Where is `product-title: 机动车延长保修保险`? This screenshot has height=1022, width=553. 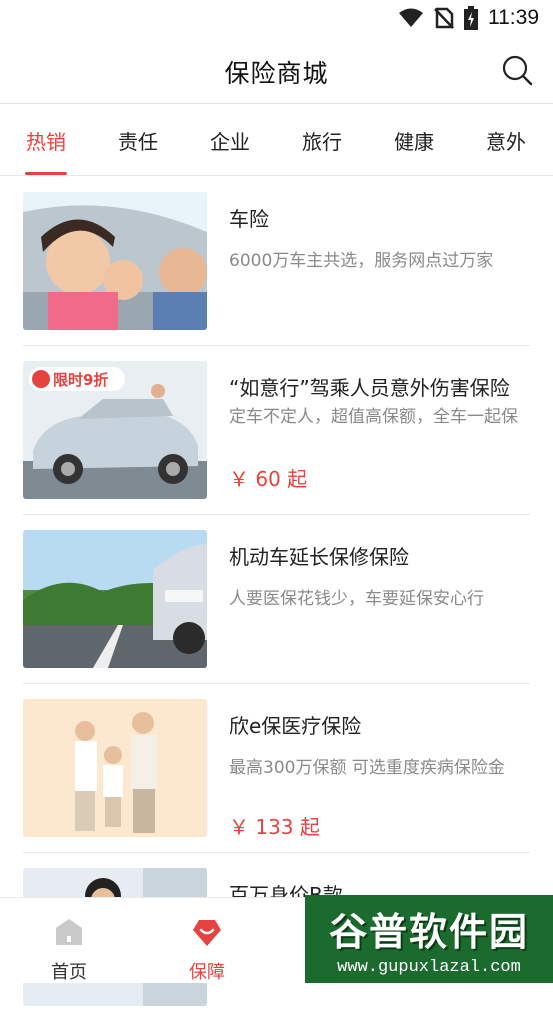 product-title: 机动车延长保修保险 is located at coordinates (319, 557).